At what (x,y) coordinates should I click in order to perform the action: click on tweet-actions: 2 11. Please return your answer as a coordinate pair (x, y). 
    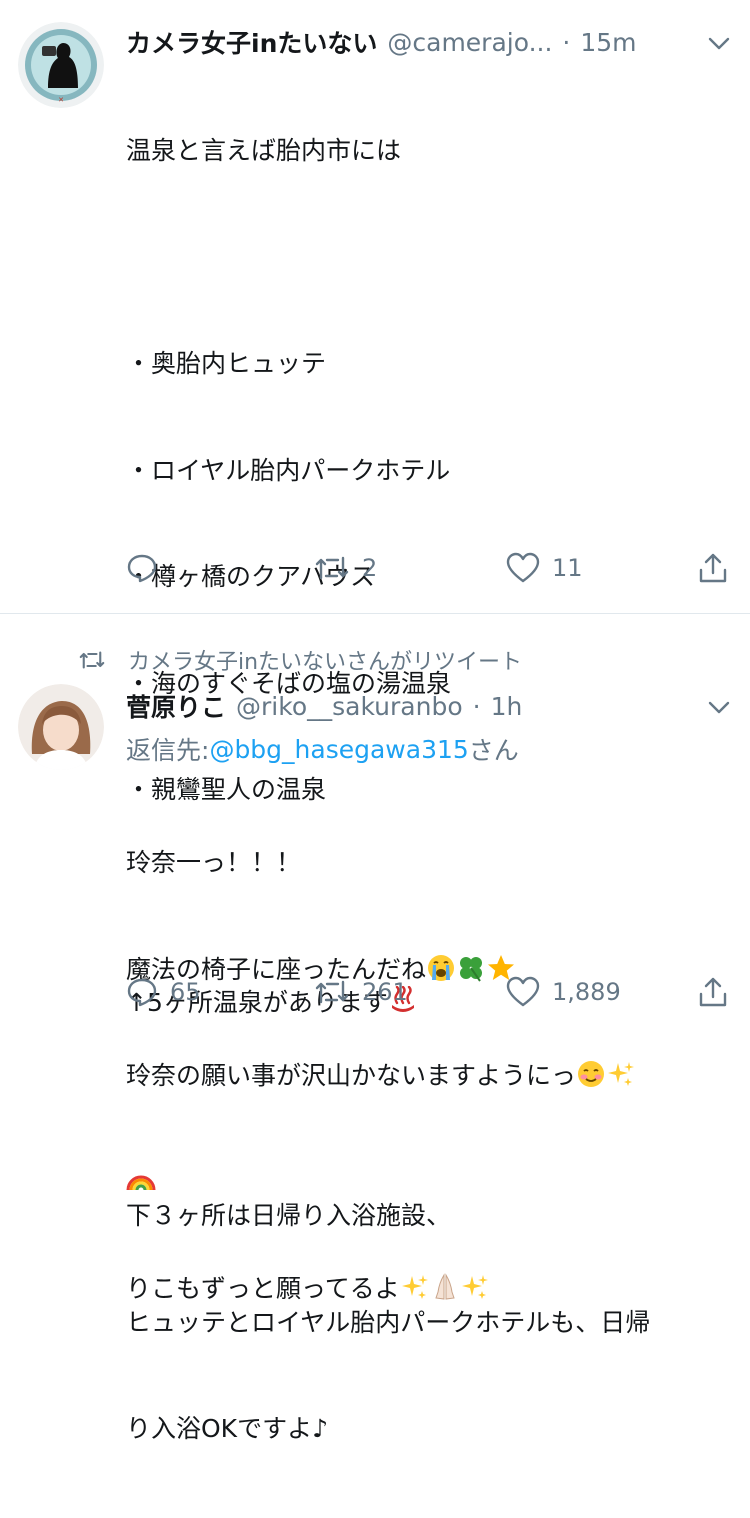
    Looking at the image, I should click on (431, 568).